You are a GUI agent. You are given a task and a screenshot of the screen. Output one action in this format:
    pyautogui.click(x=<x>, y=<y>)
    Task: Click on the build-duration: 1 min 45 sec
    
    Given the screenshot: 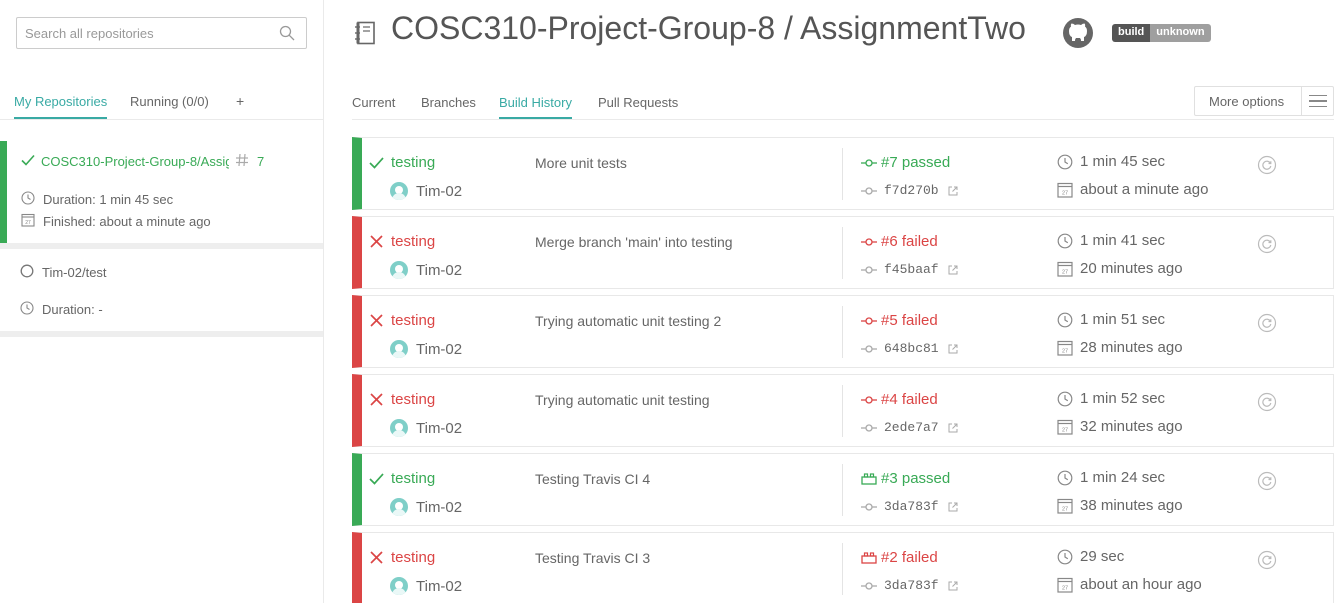 What is the action you would take?
    pyautogui.click(x=1123, y=161)
    